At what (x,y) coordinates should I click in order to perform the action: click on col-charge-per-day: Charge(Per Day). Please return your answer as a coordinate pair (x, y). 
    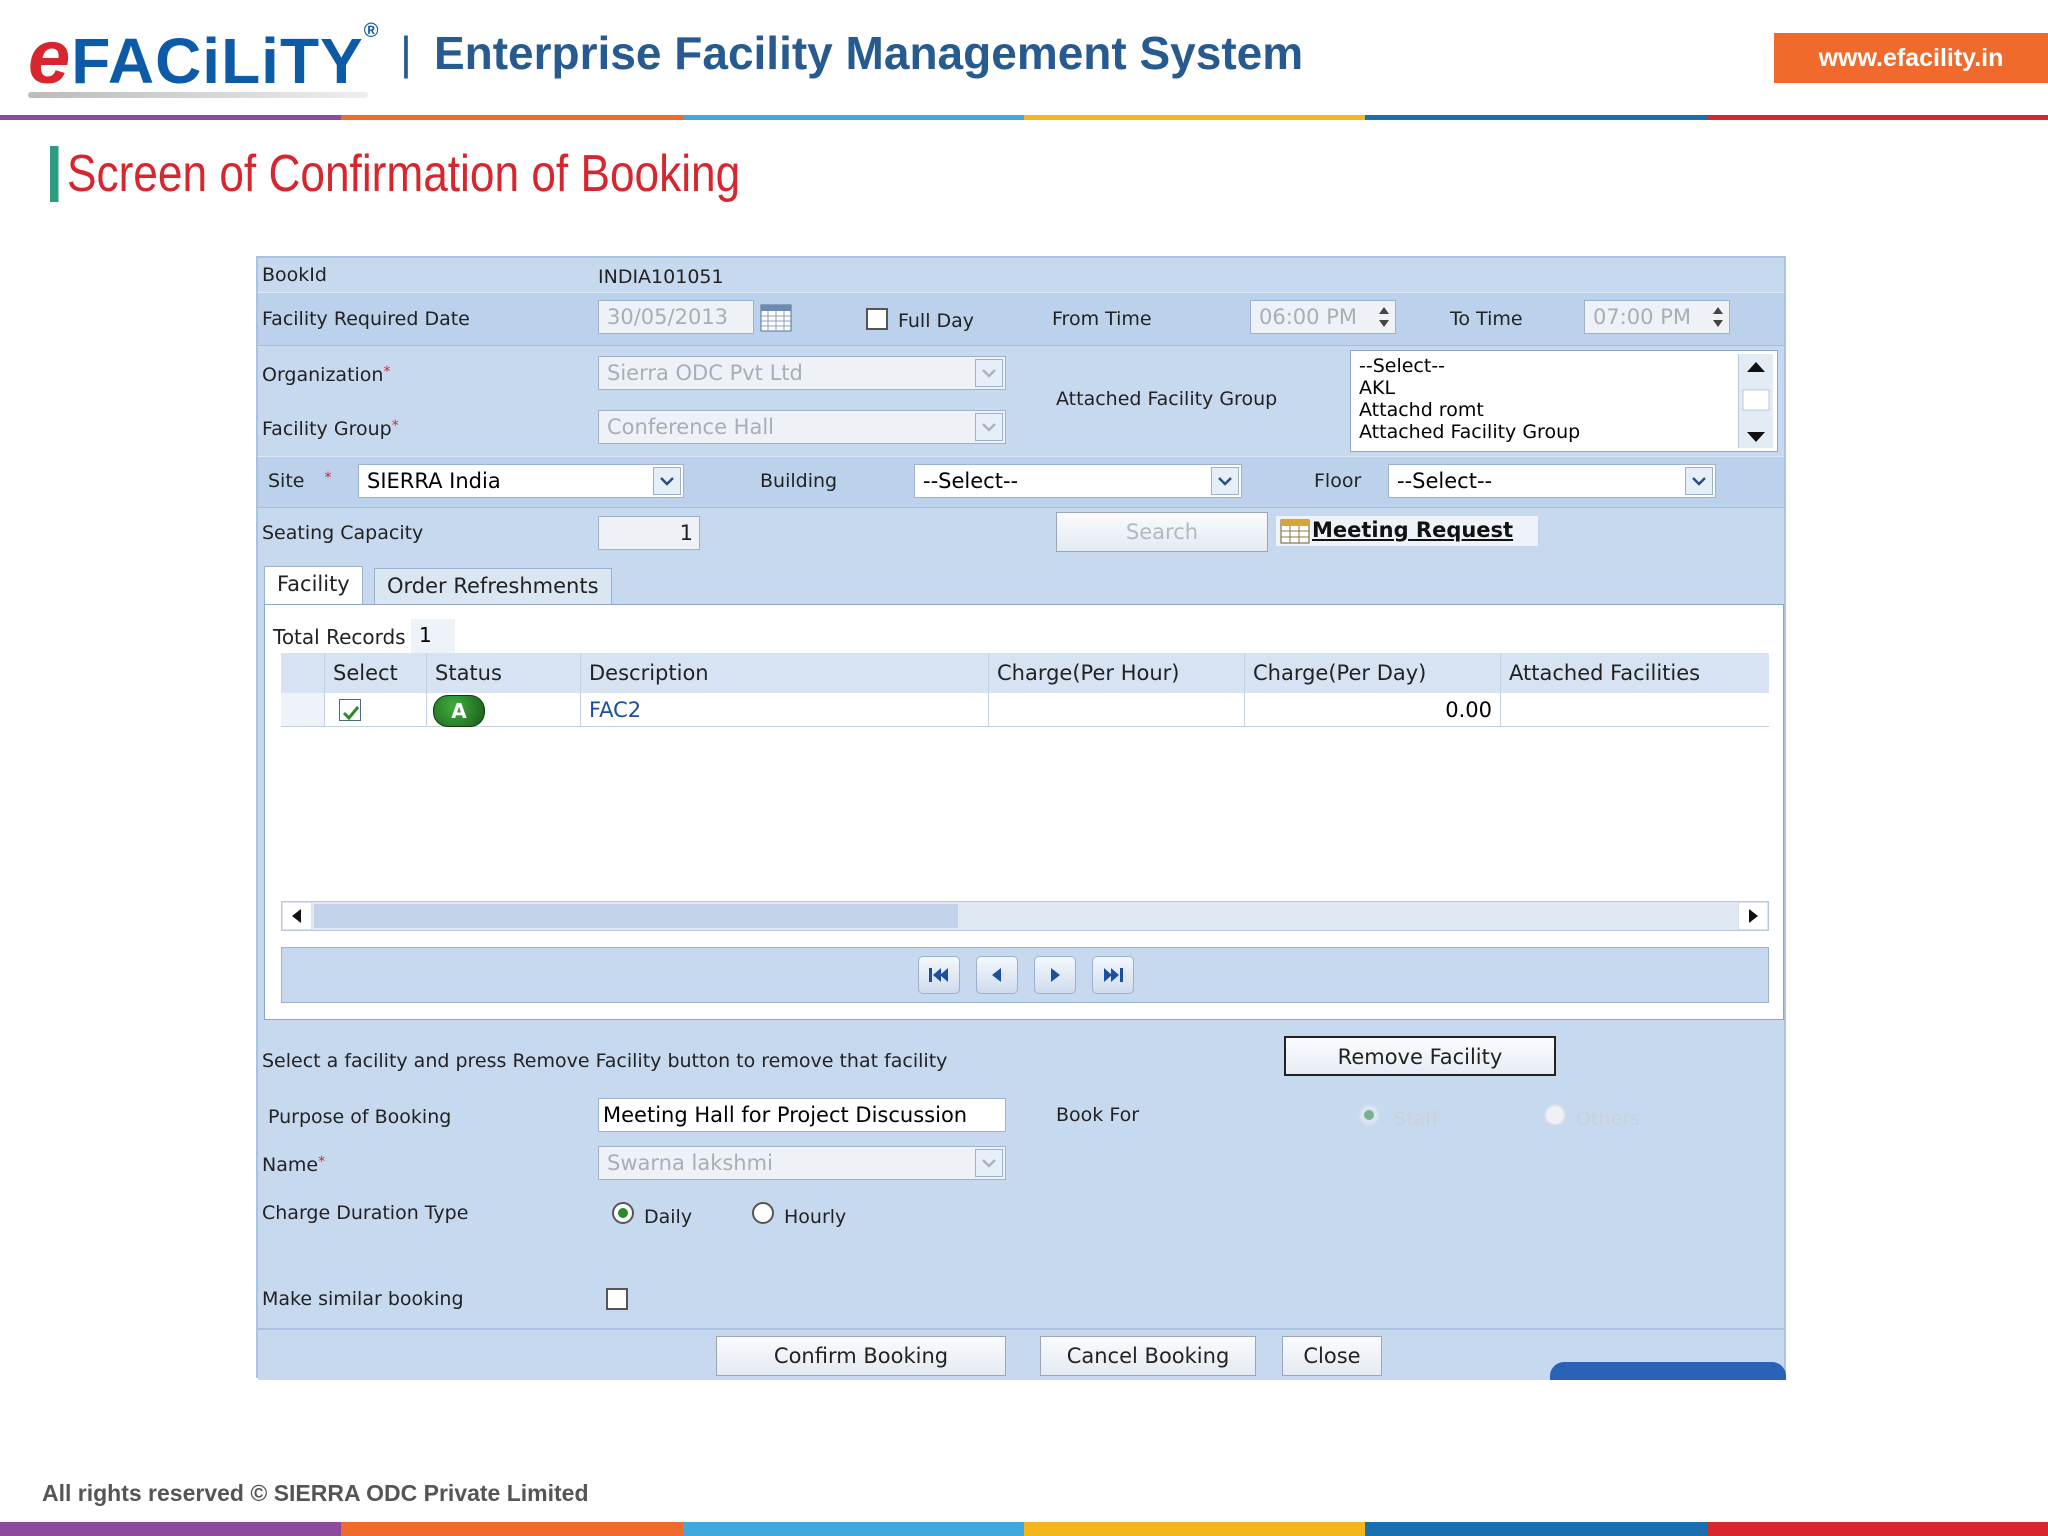
    Looking at the image, I should click on (1373, 673).